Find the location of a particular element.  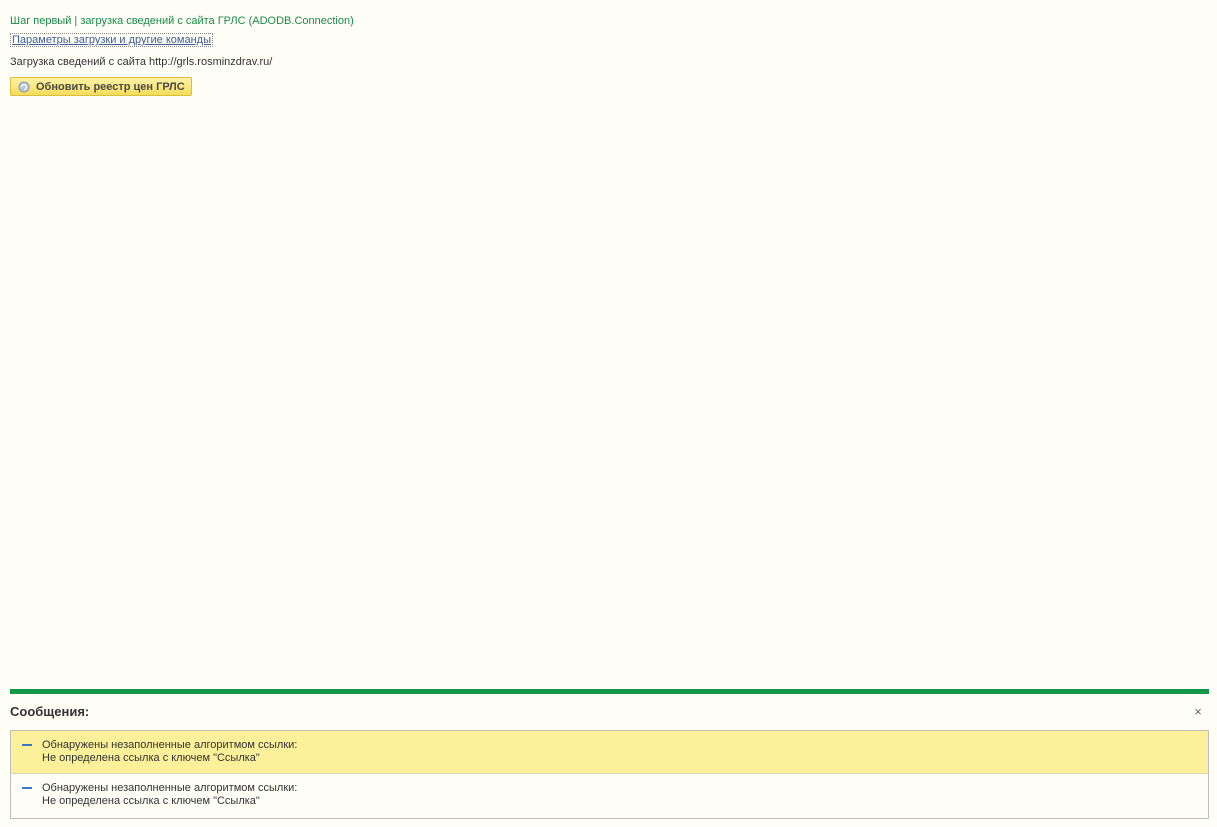

update-grls-button-label: Обновить реестр цен ГРЛС is located at coordinates (110, 86).